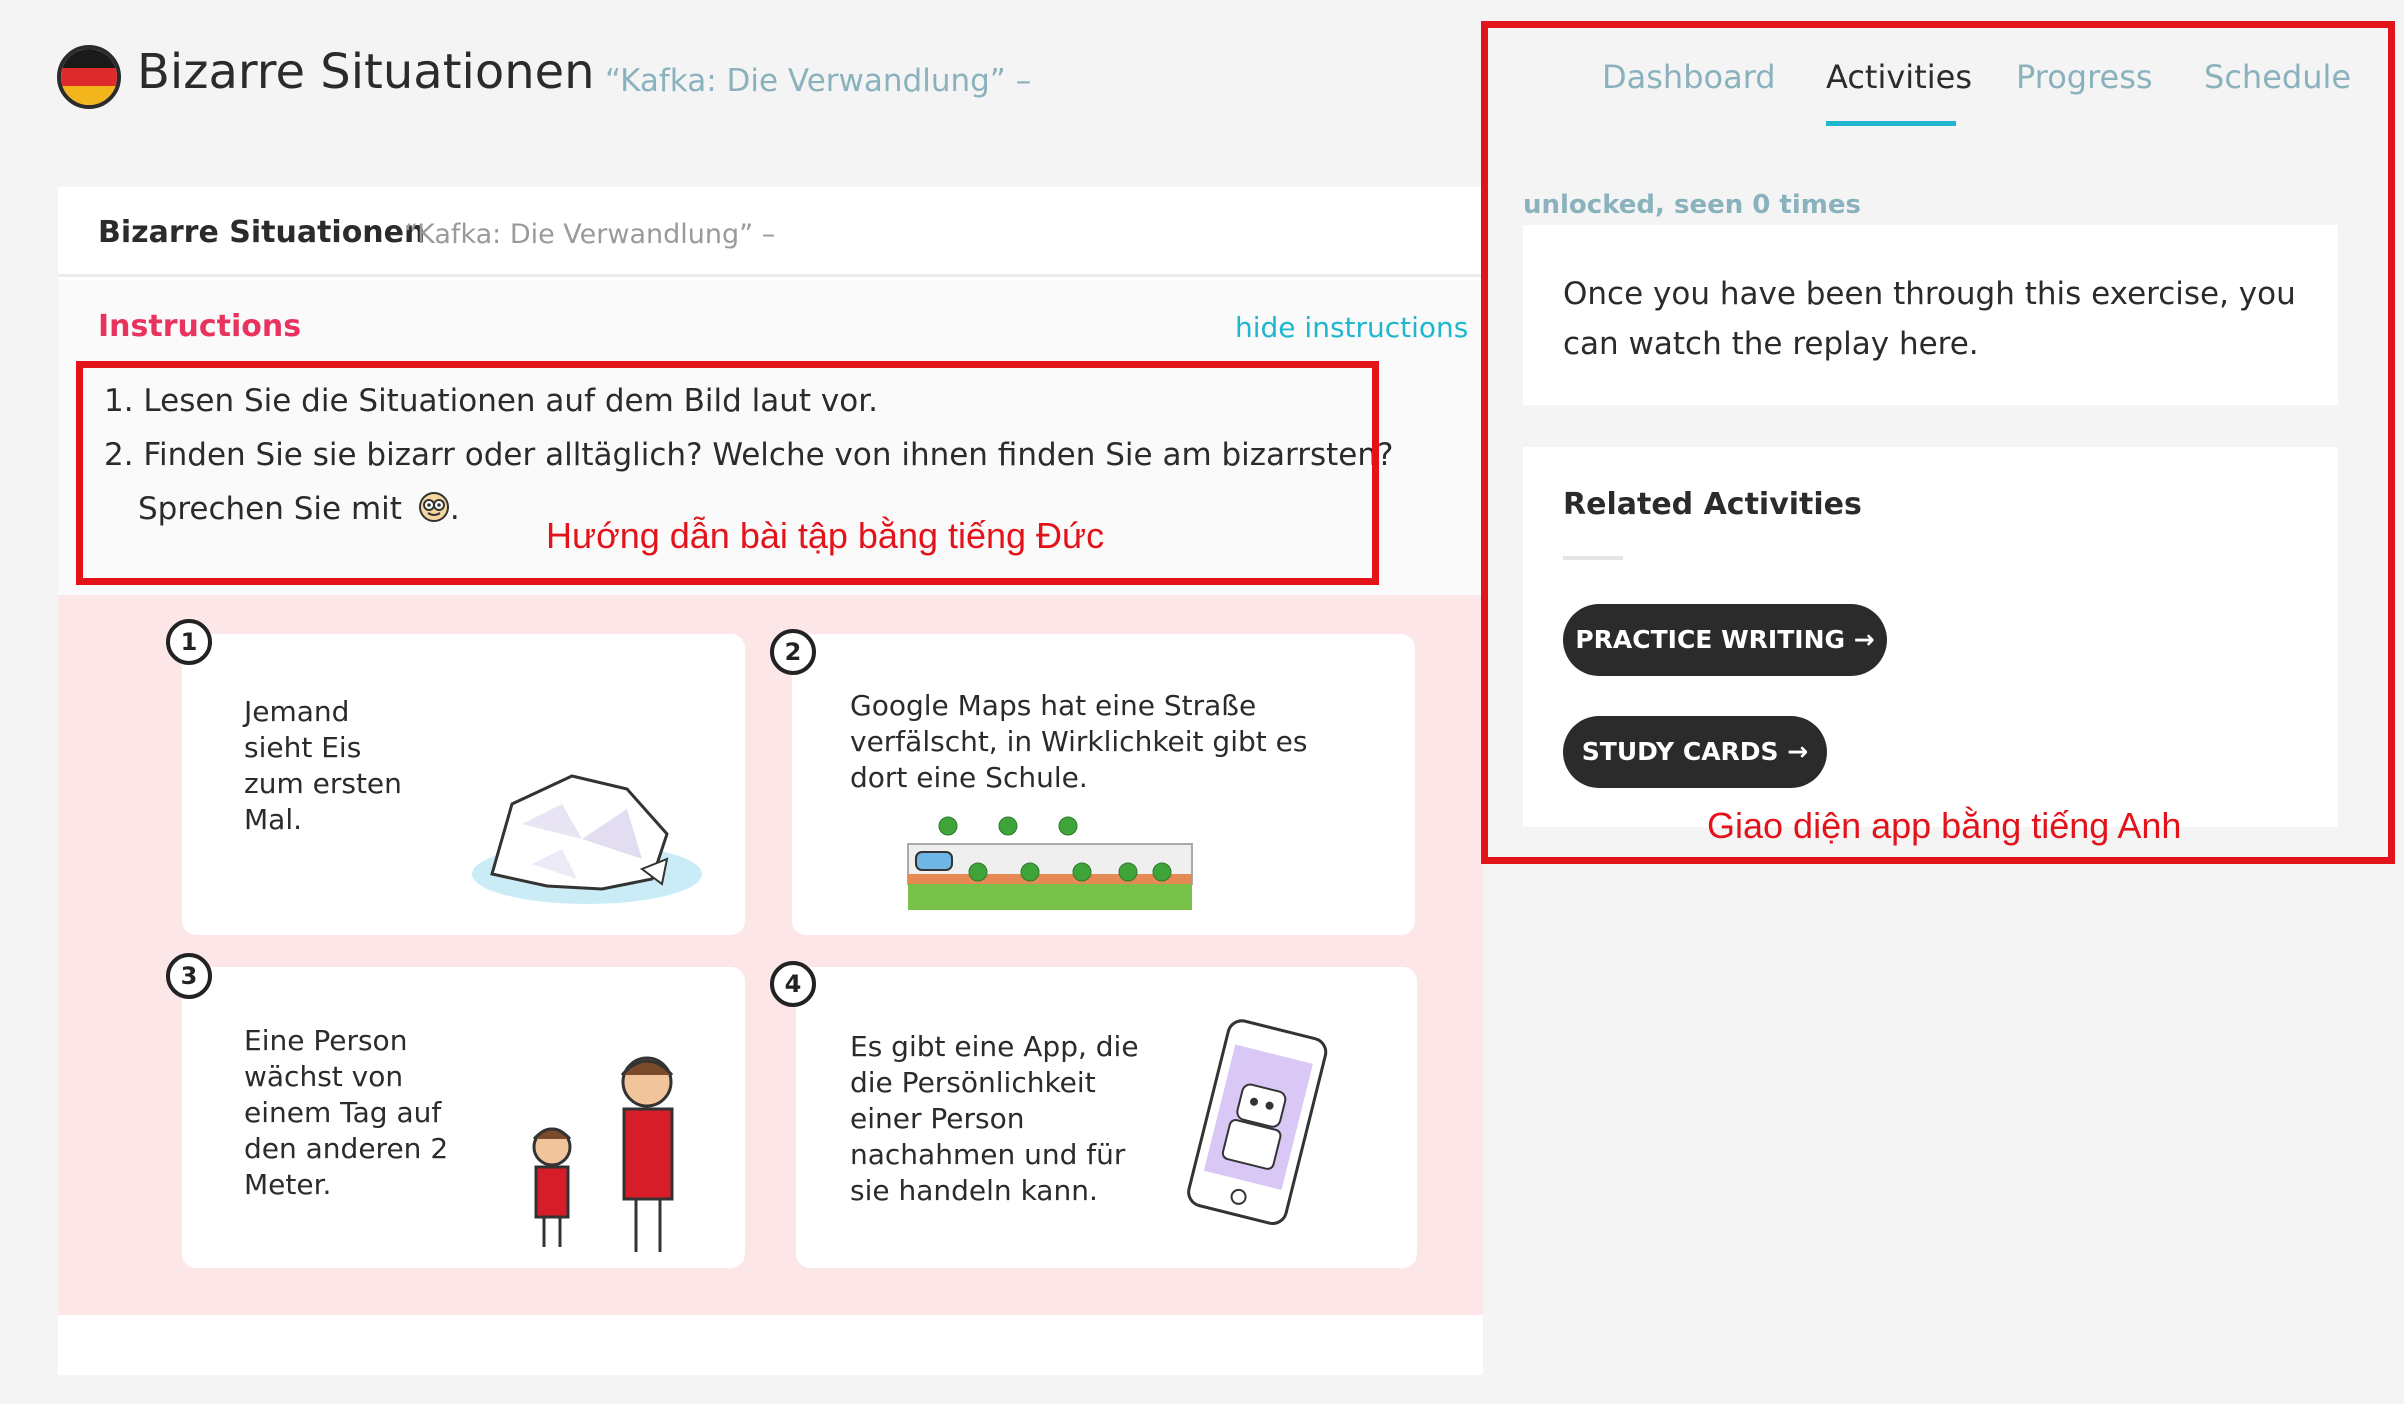 Image resolution: width=2404 pixels, height=1404 pixels. I want to click on exercise-text-line: einem Tag auf, so click(343, 1112).